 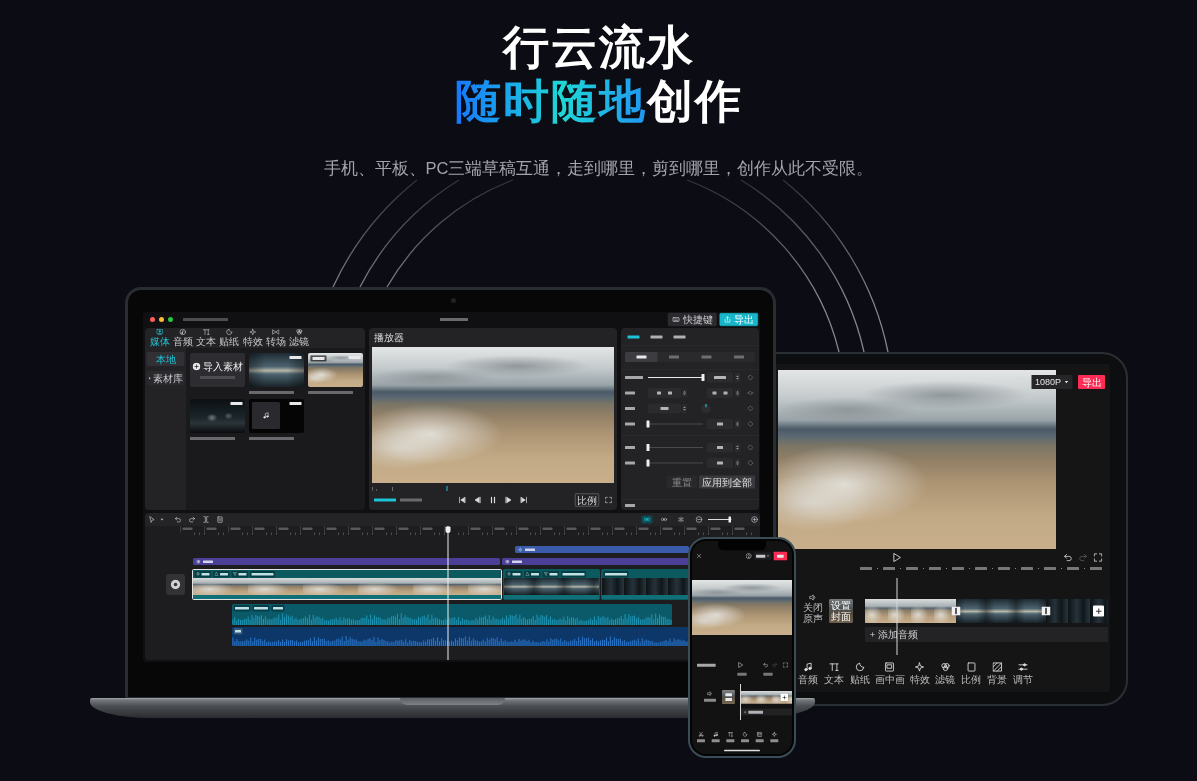 What do you see at coordinates (647, 519) in the screenshot?
I see `toggle-button` at bounding box center [647, 519].